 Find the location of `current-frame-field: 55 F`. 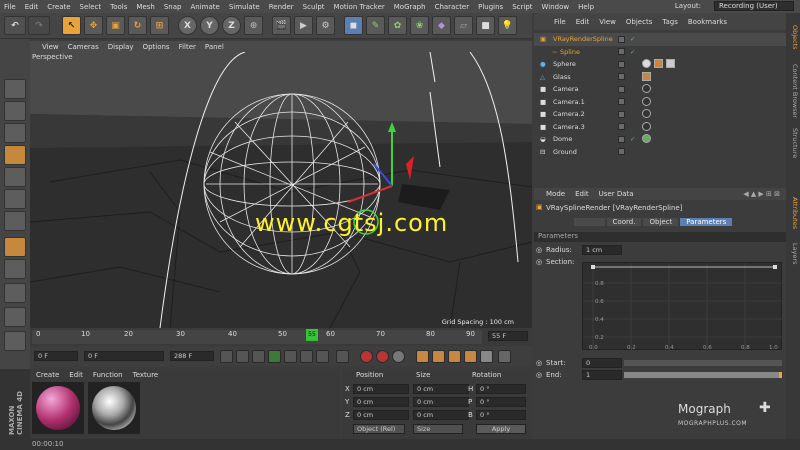

current-frame-field: 55 F is located at coordinates (508, 336).